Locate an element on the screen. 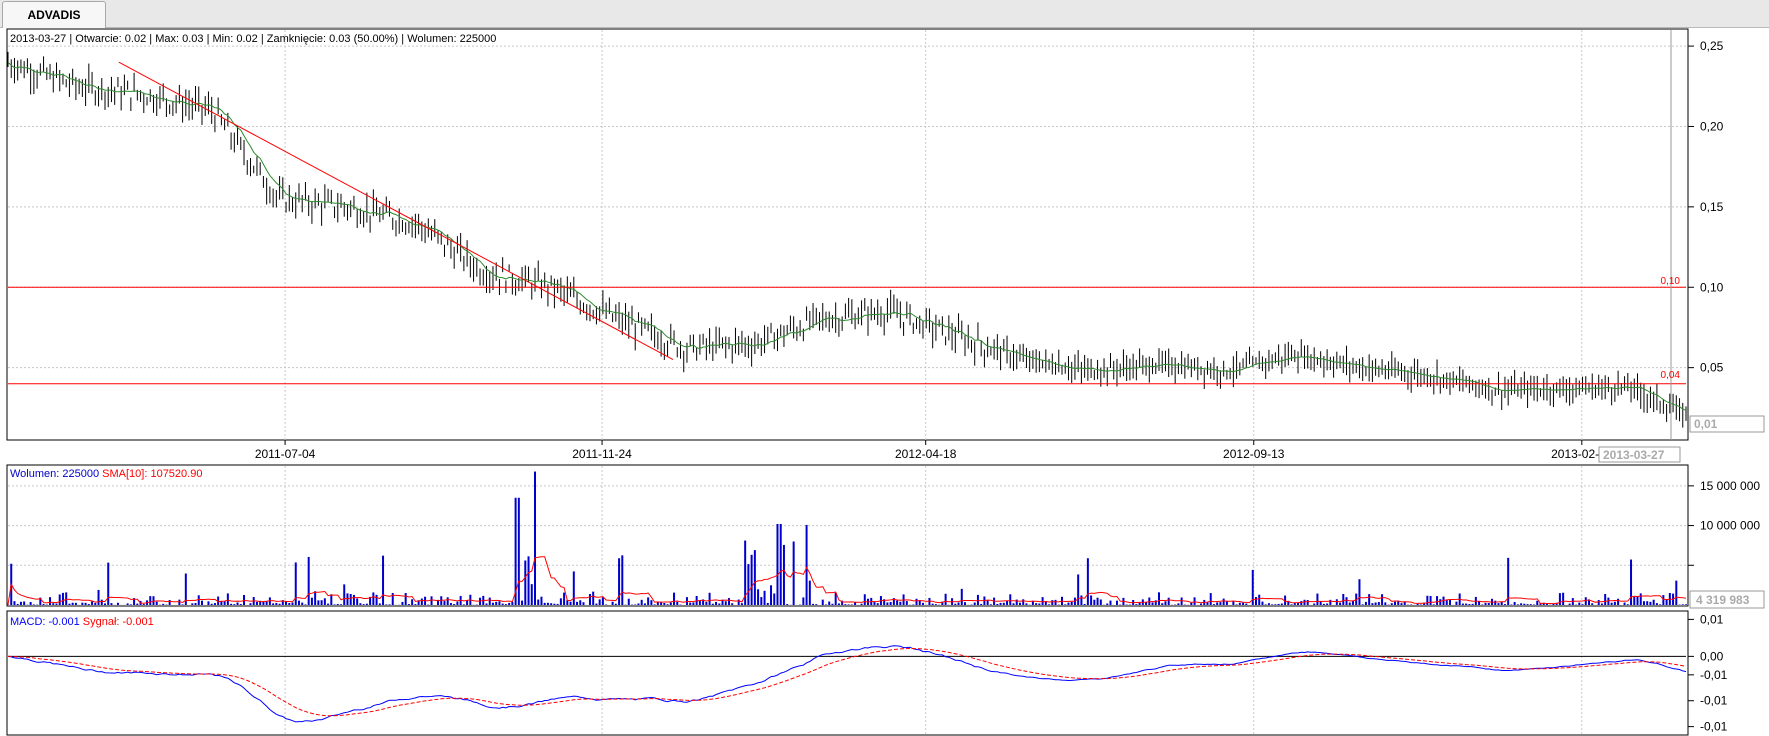 This screenshot has height=736, width=1769. info-close: 0.03 (50.00%) is located at coordinates (363, 39).